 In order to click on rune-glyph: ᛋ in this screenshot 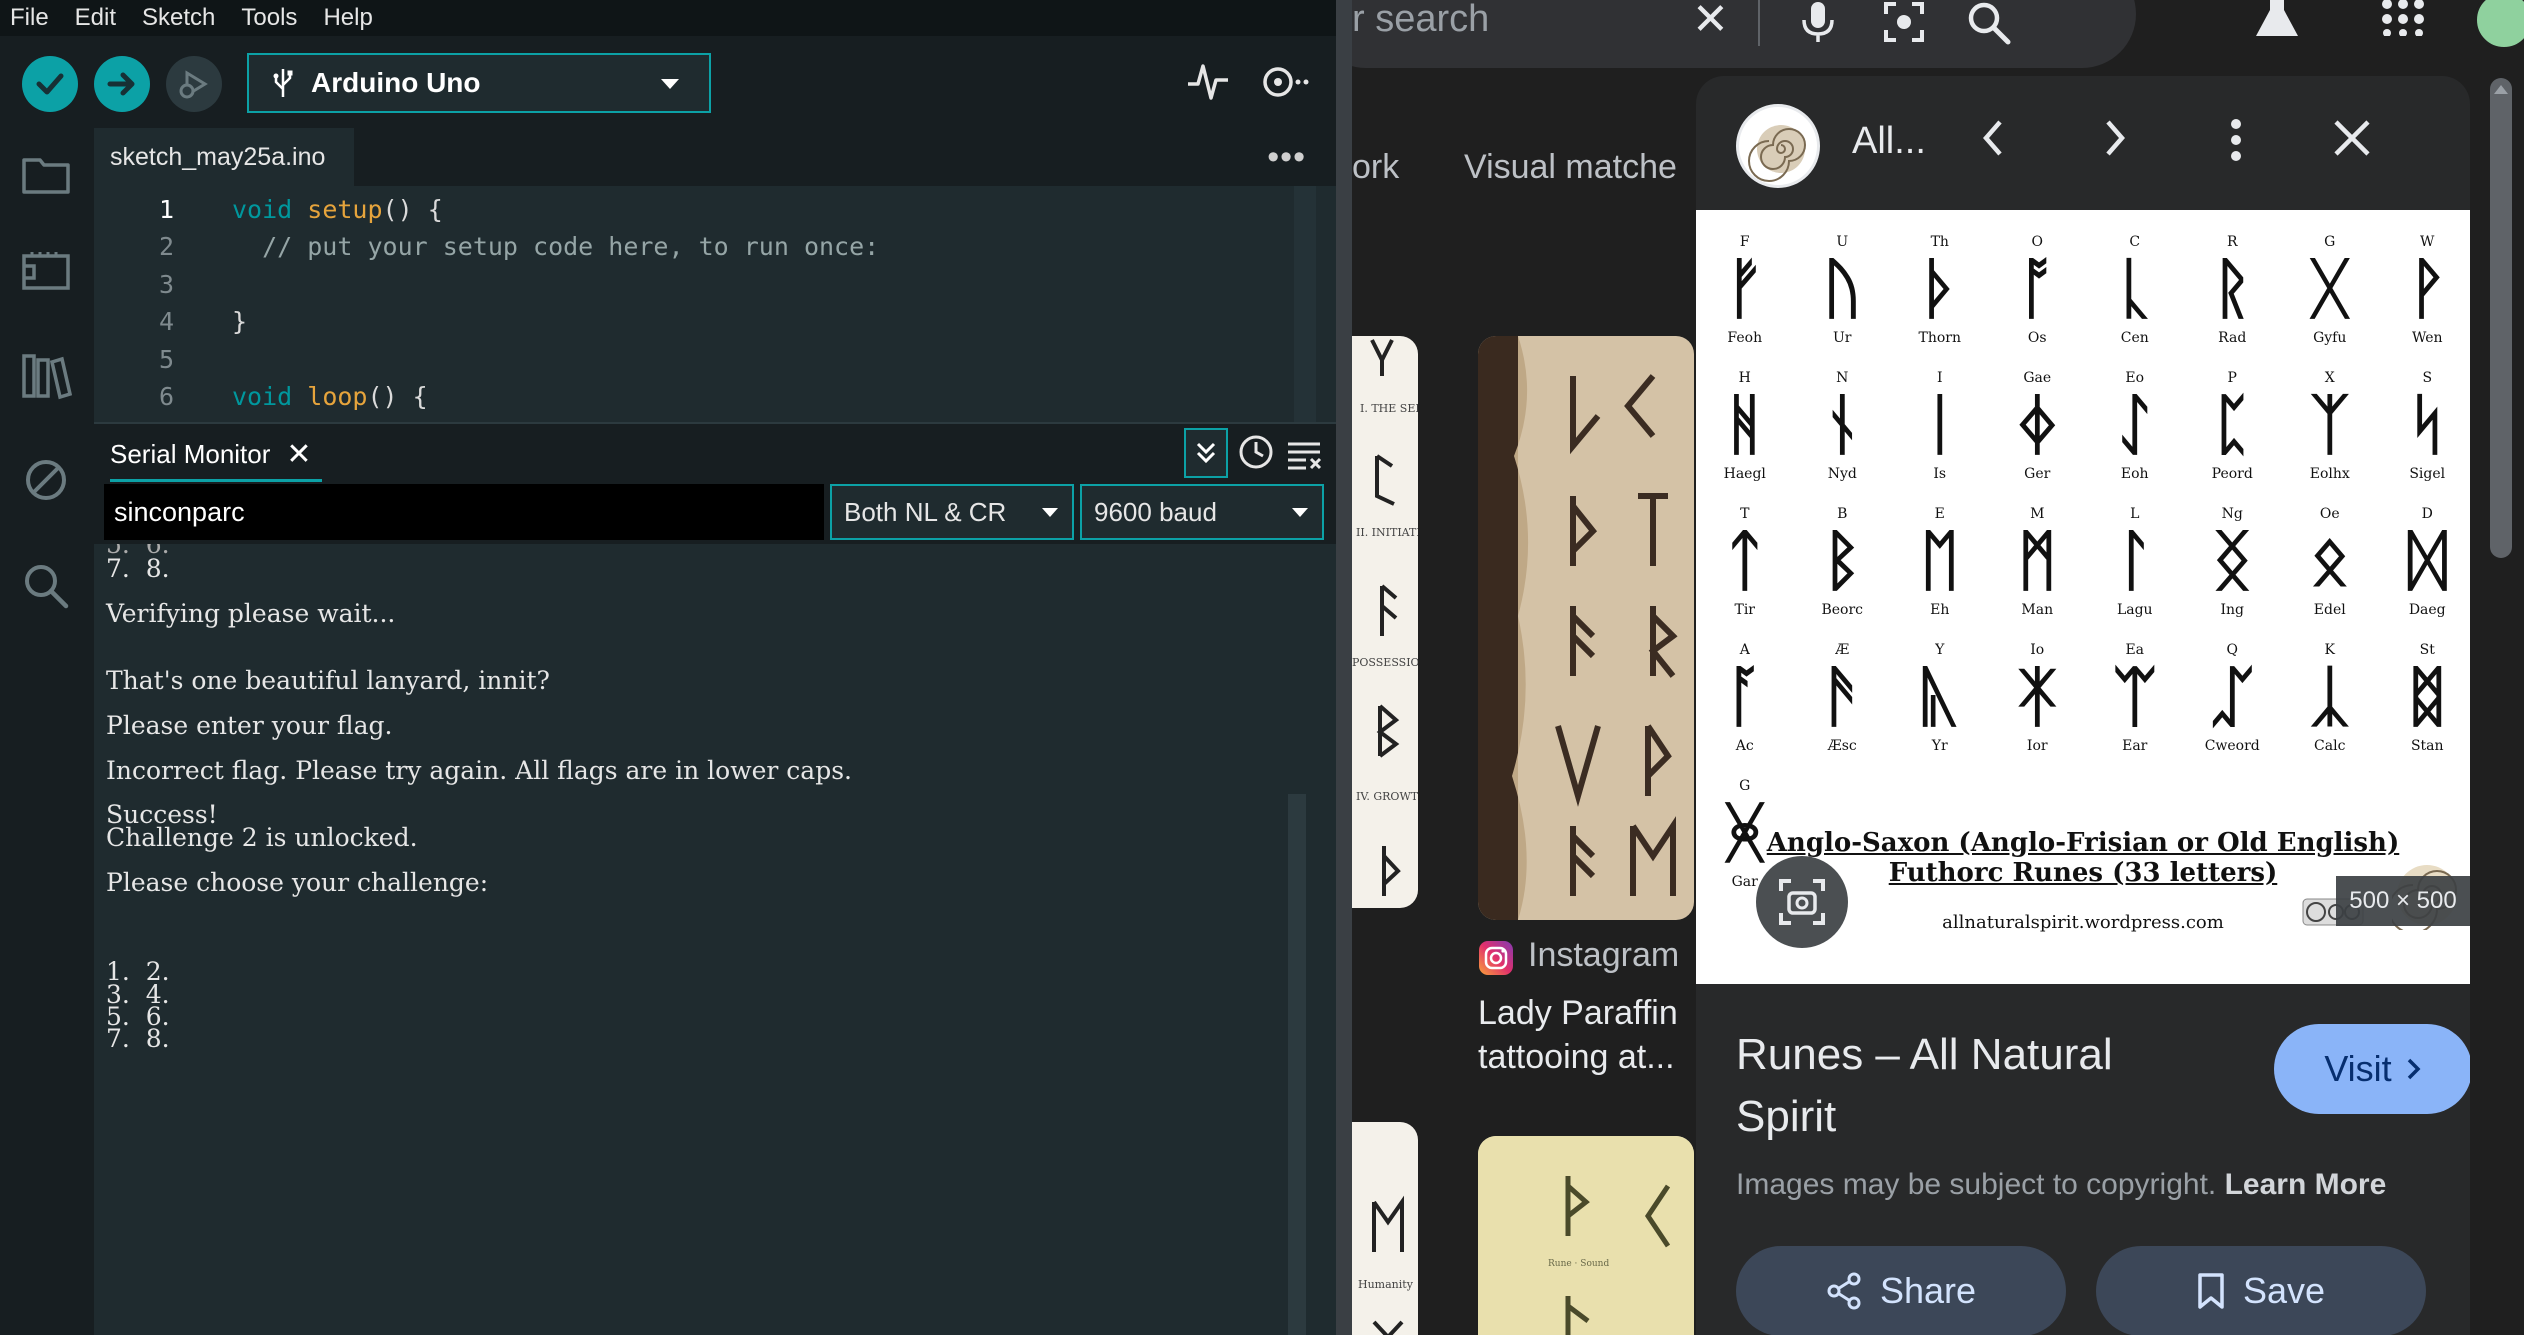, I will do `click(2427, 424)`.